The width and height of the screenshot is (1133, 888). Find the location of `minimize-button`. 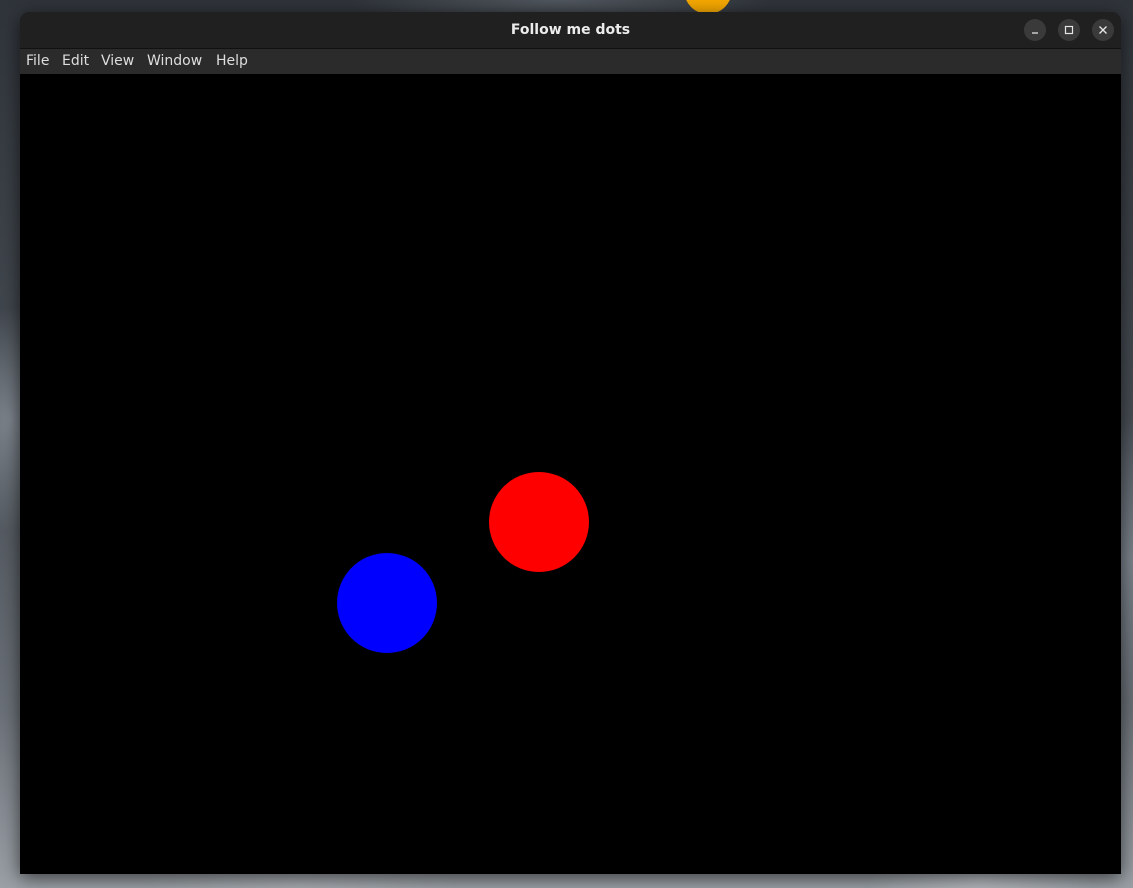

minimize-button is located at coordinates (1035, 30).